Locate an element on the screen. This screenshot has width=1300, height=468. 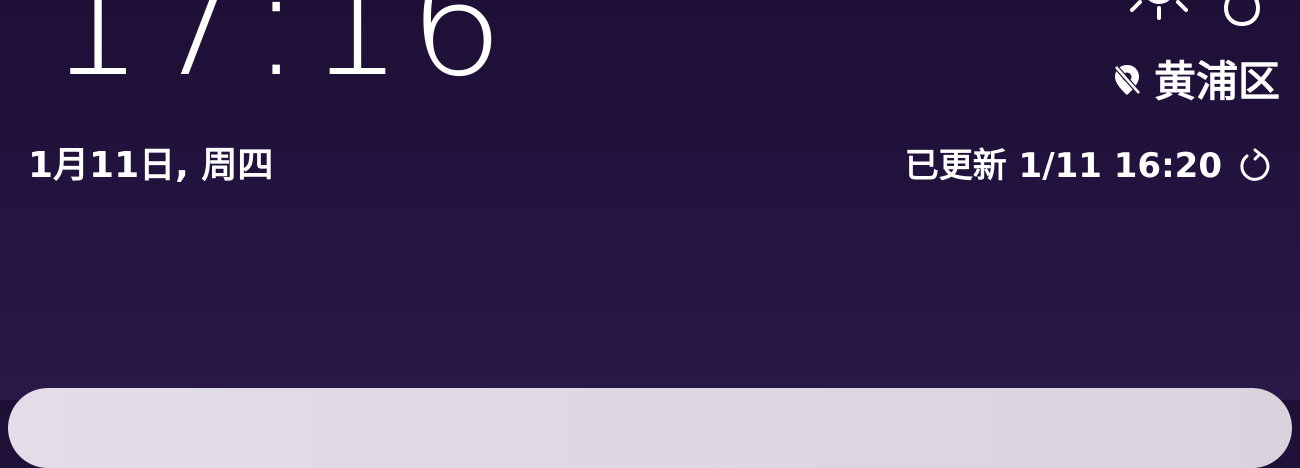
weather-update-status: 已更新 1/11 16:20 is located at coordinates (1089, 166).